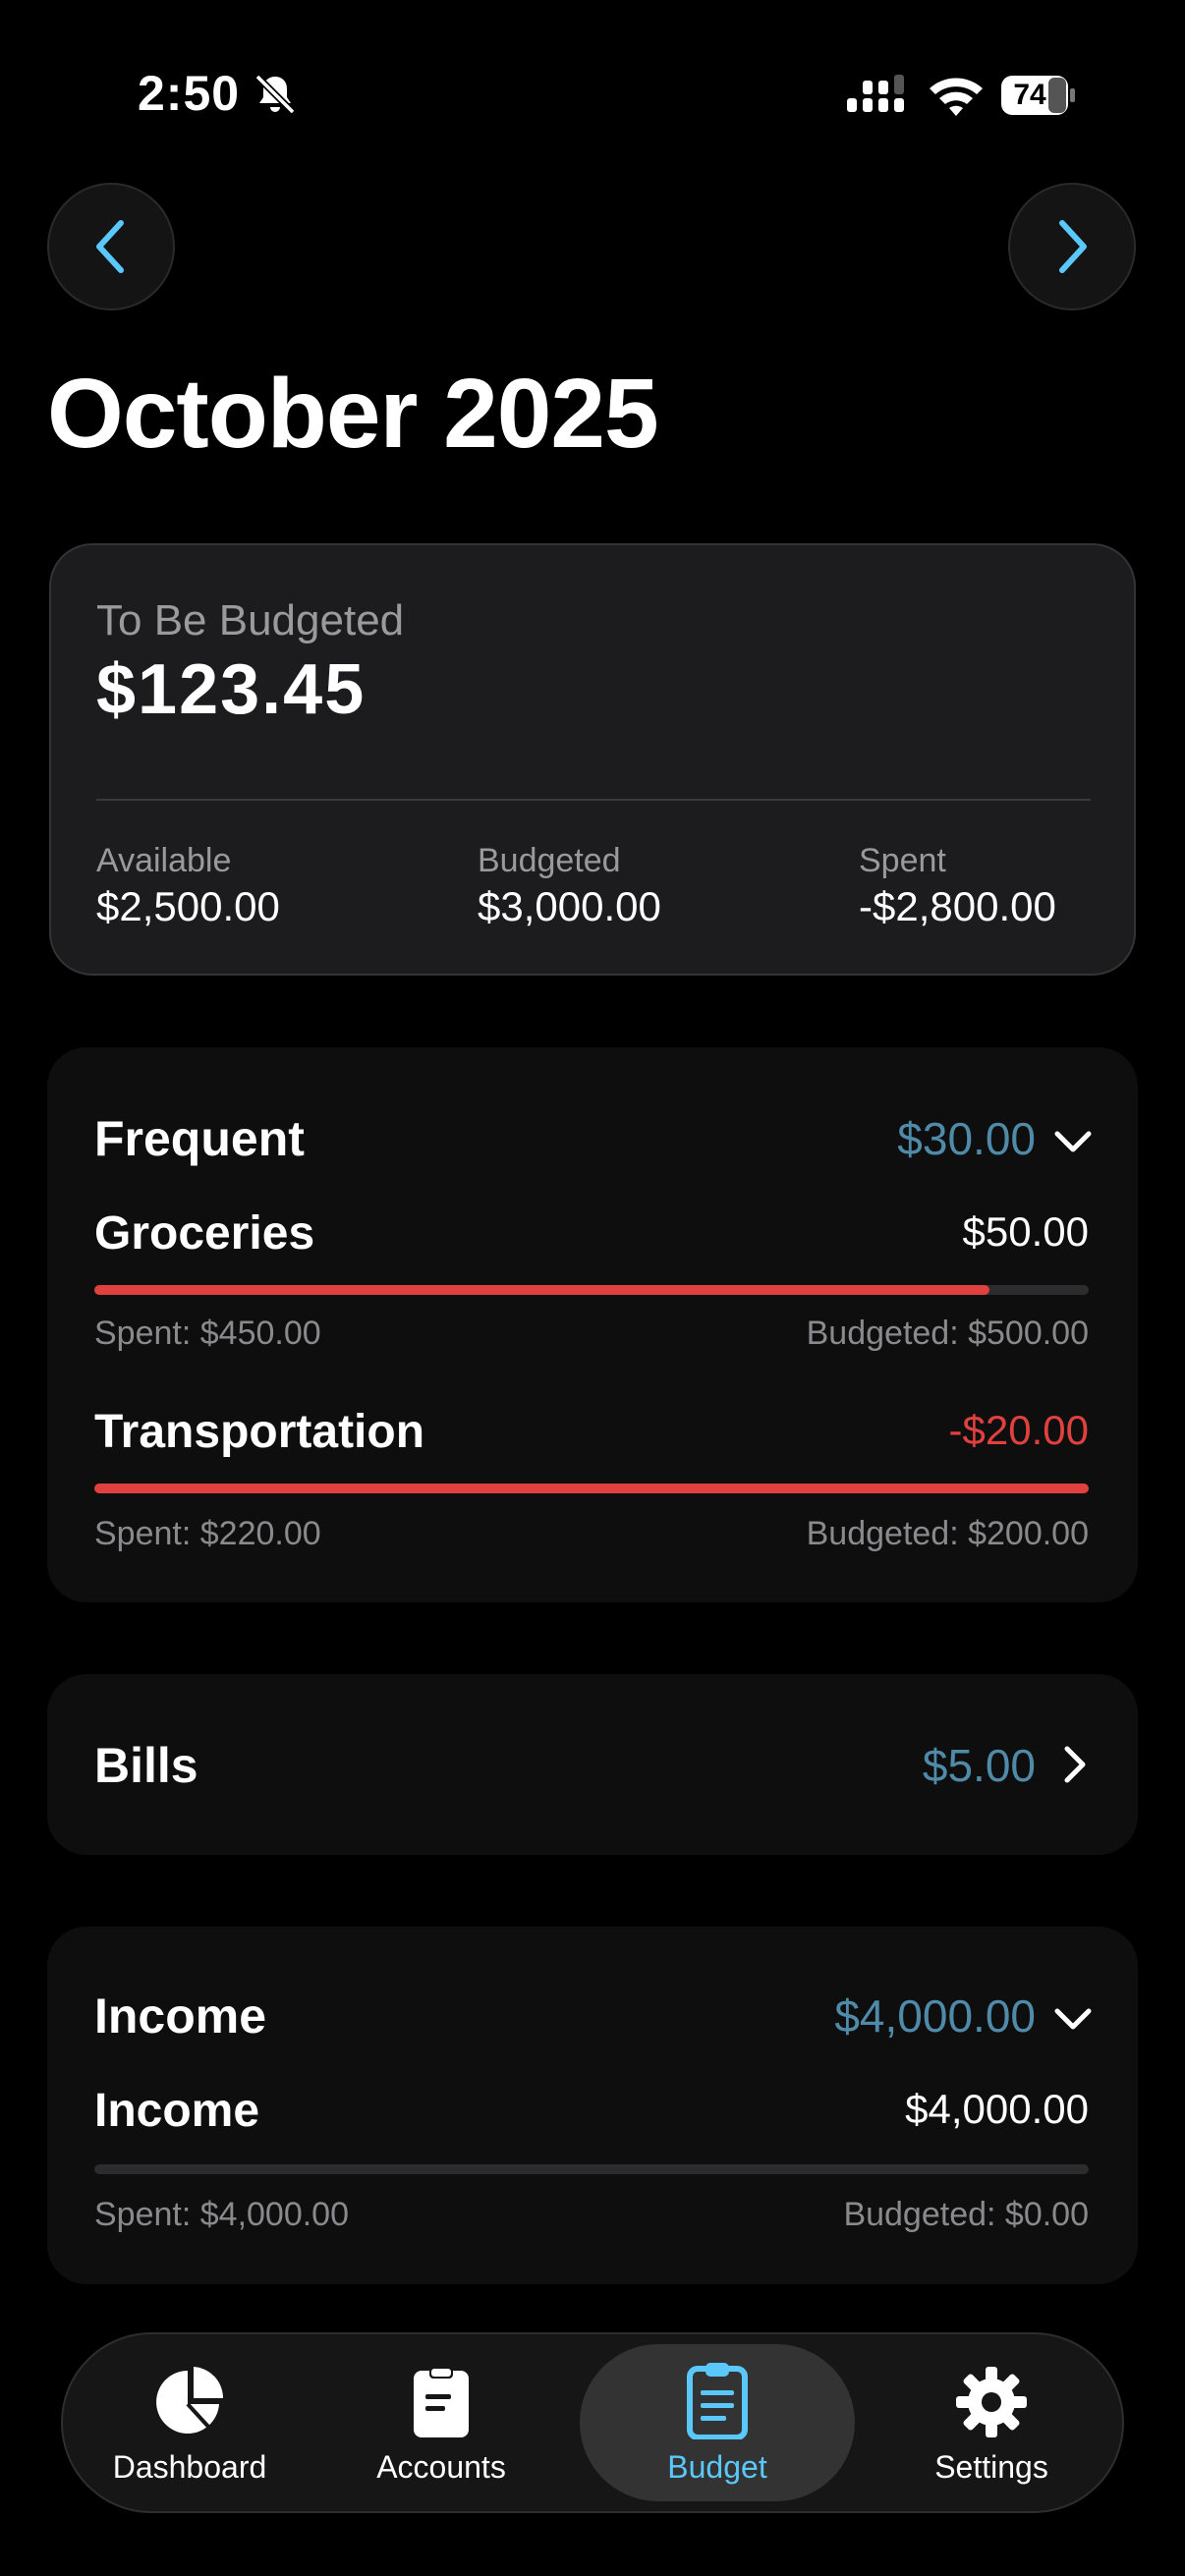 This screenshot has height=2576, width=1185. I want to click on progress-track-transportation, so click(592, 1488).